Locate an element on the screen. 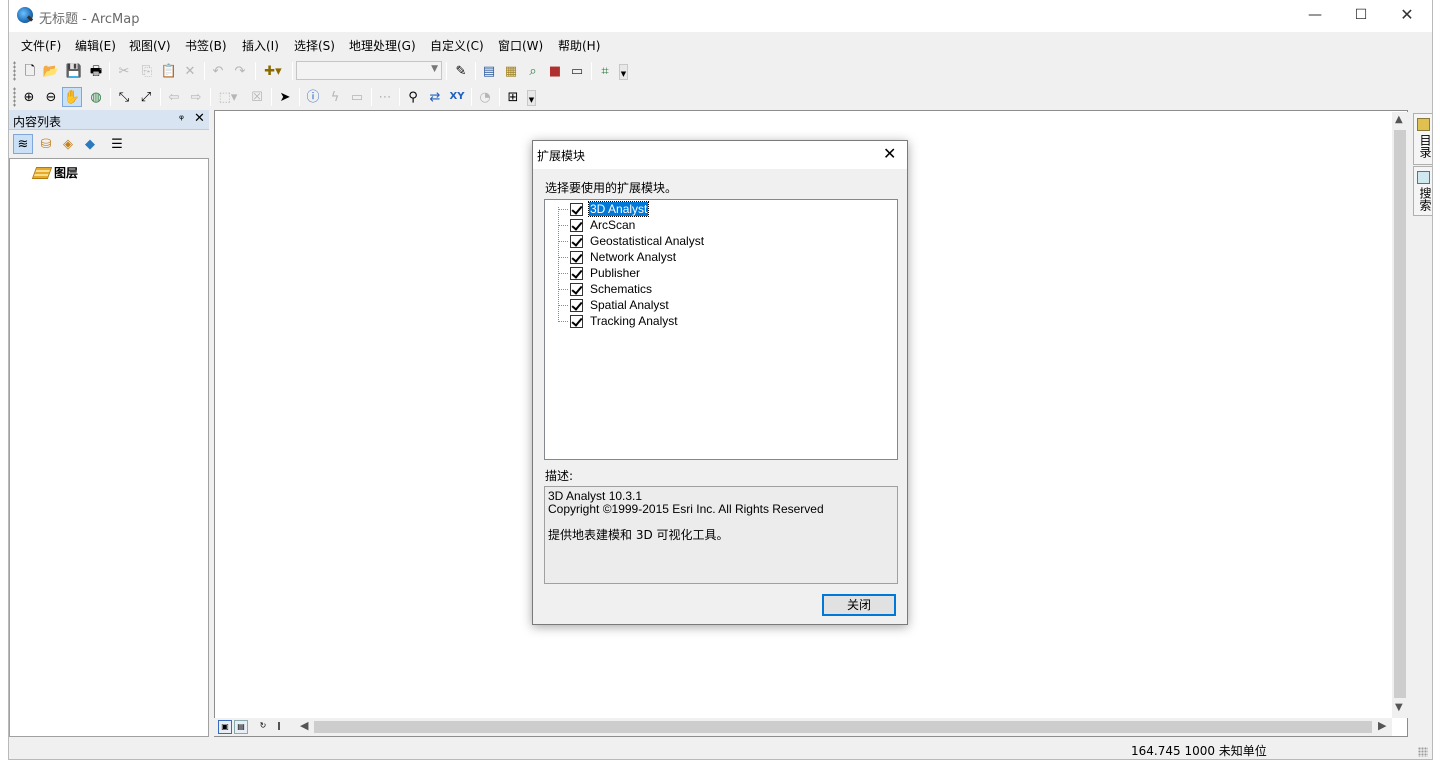 The image size is (1440, 767). pause-drawing-icon: ‖ is located at coordinates (279, 727).